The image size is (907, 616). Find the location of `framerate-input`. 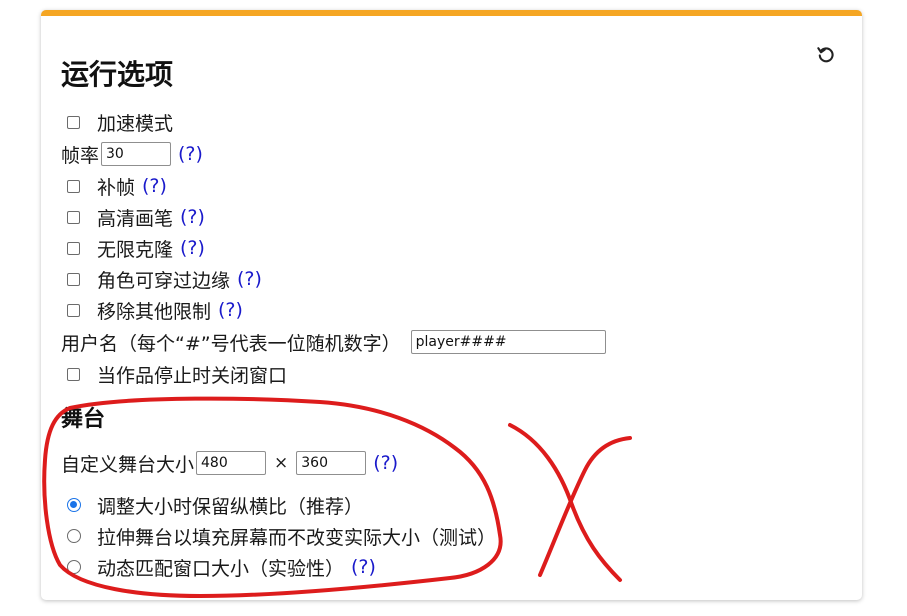

framerate-input is located at coordinates (136, 154).